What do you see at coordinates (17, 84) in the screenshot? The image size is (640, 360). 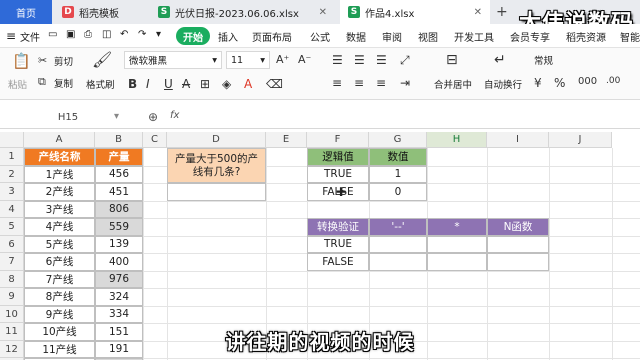 I see `paste-button: 粘贴` at bounding box center [17, 84].